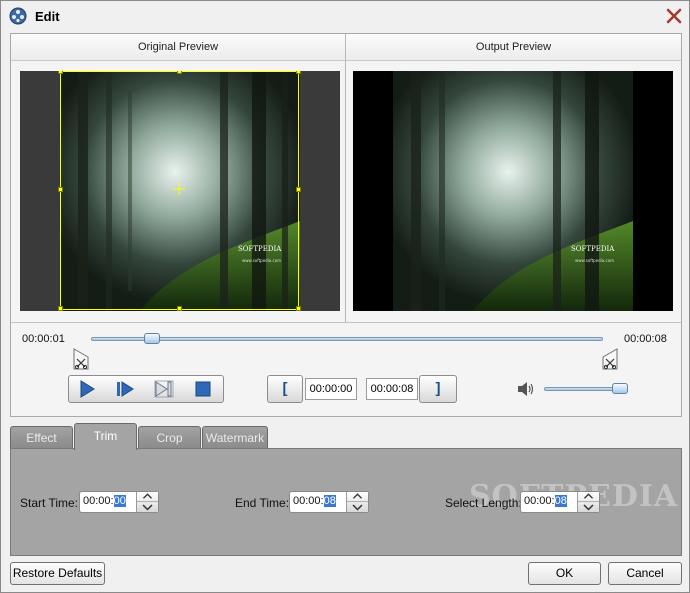 Image resolution: width=690 pixels, height=593 pixels. Describe the element at coordinates (18, 16) in the screenshot. I see `film-reel-icon` at that location.